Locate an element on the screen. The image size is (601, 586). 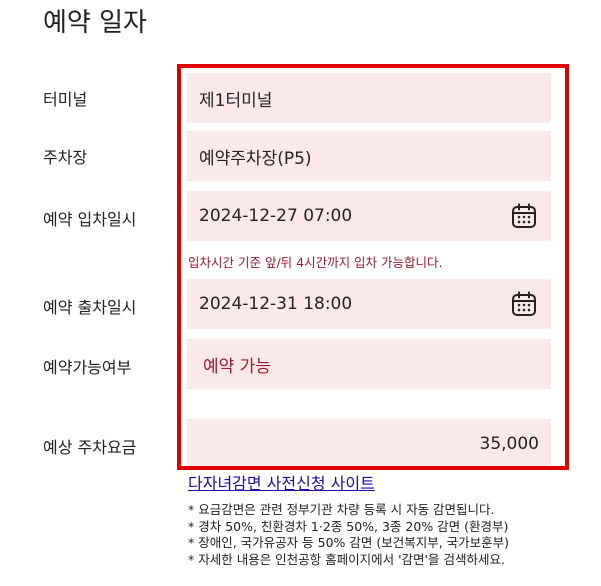
terminal-value: 제1터미널 is located at coordinates (236, 100).